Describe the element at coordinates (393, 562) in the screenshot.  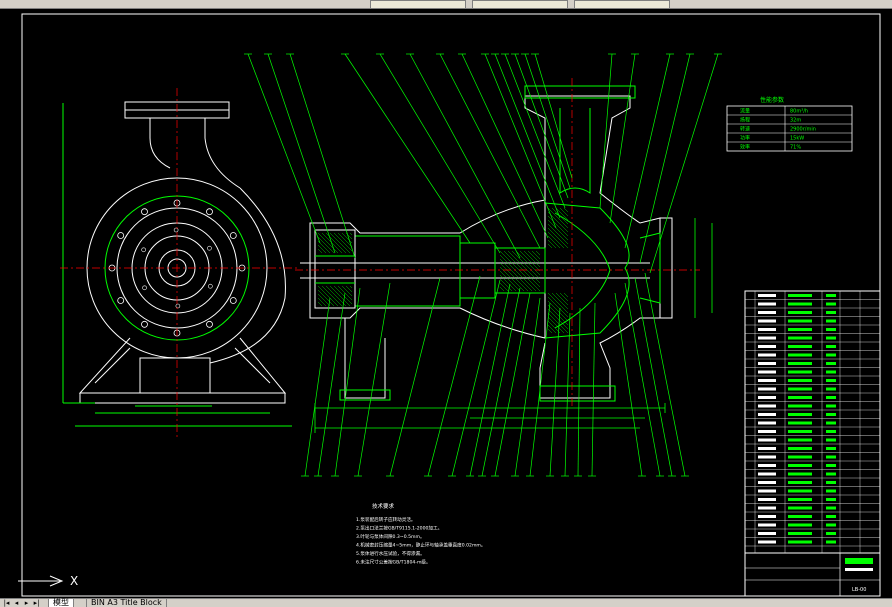
I see `tech-requirement-line: 6.未注尺寸公差按GB/T1804-m级。` at that location.